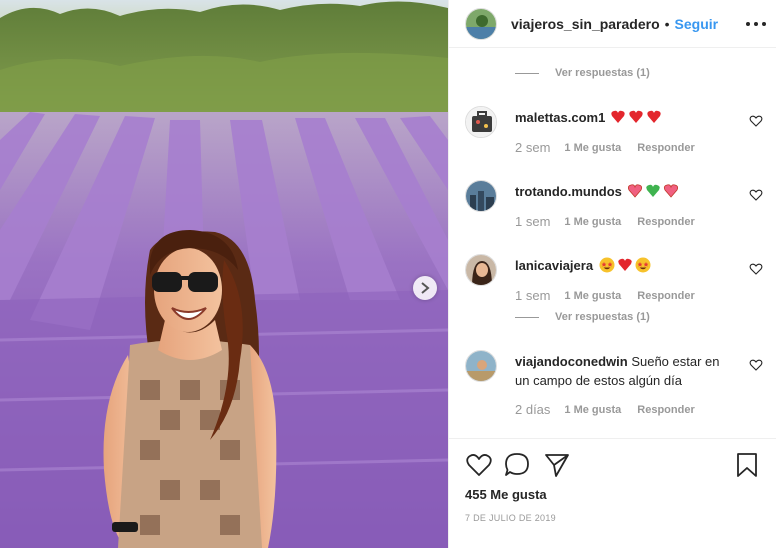 The image size is (776, 548). I want to click on star-struck-emoji-icon, so click(625, 265).